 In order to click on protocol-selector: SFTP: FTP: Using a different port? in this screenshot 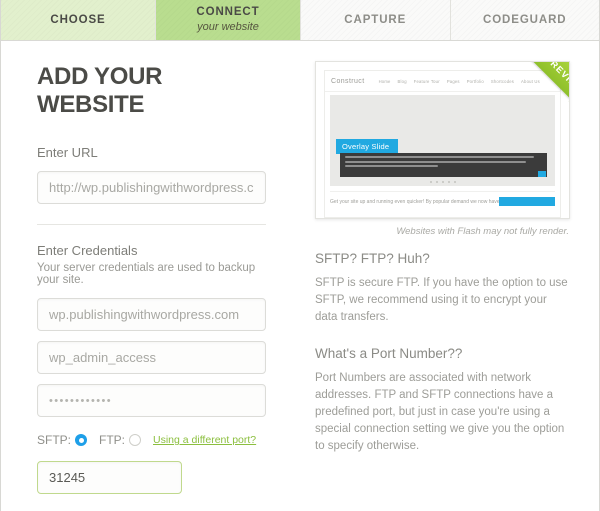, I will do `click(152, 440)`.